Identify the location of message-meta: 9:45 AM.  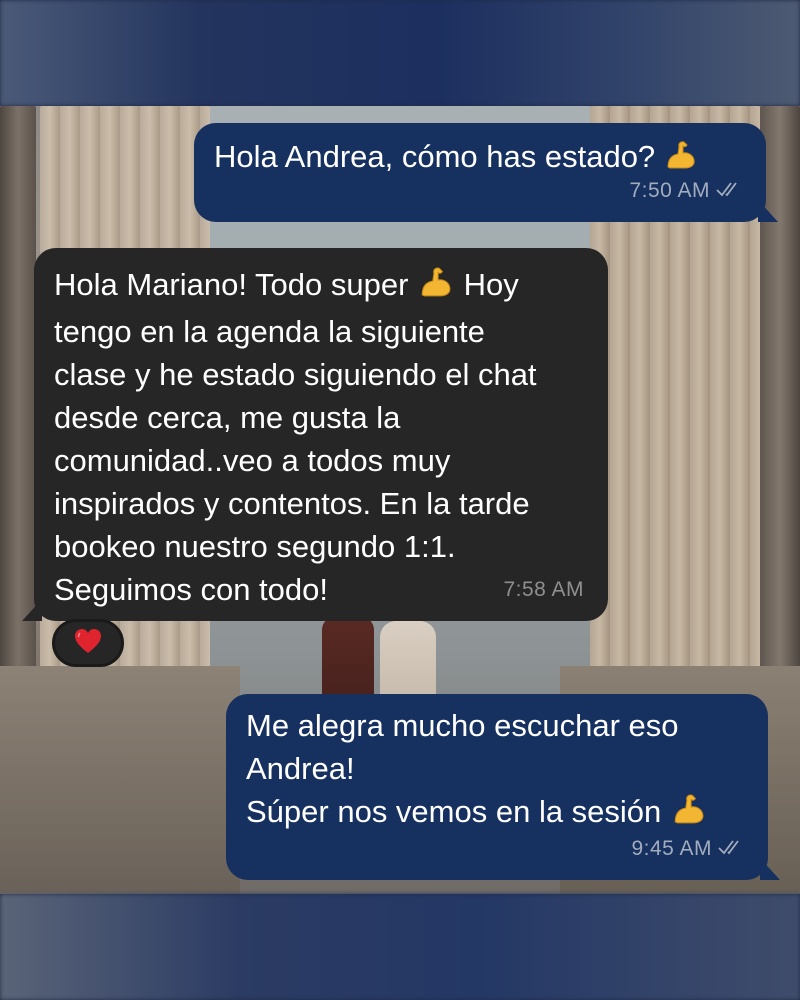
(687, 848).